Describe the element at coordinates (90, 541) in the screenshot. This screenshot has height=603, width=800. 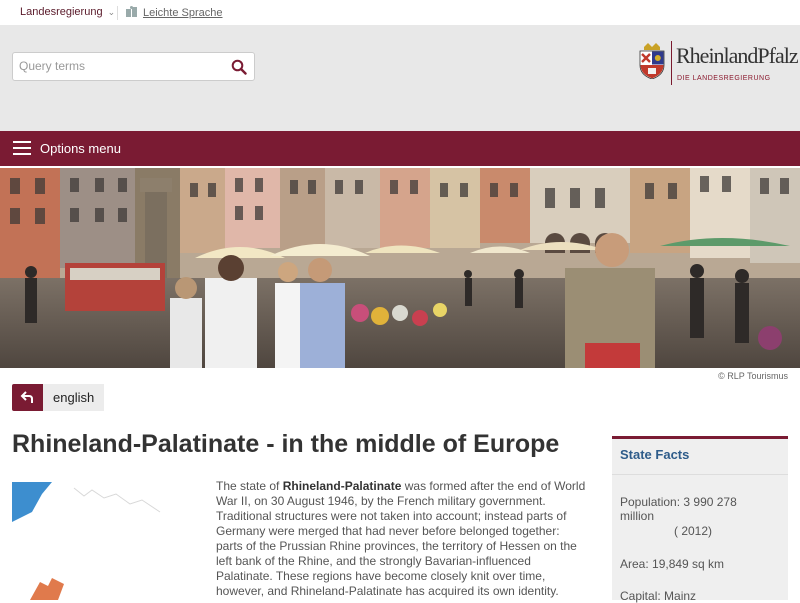
I see `location-map` at that location.